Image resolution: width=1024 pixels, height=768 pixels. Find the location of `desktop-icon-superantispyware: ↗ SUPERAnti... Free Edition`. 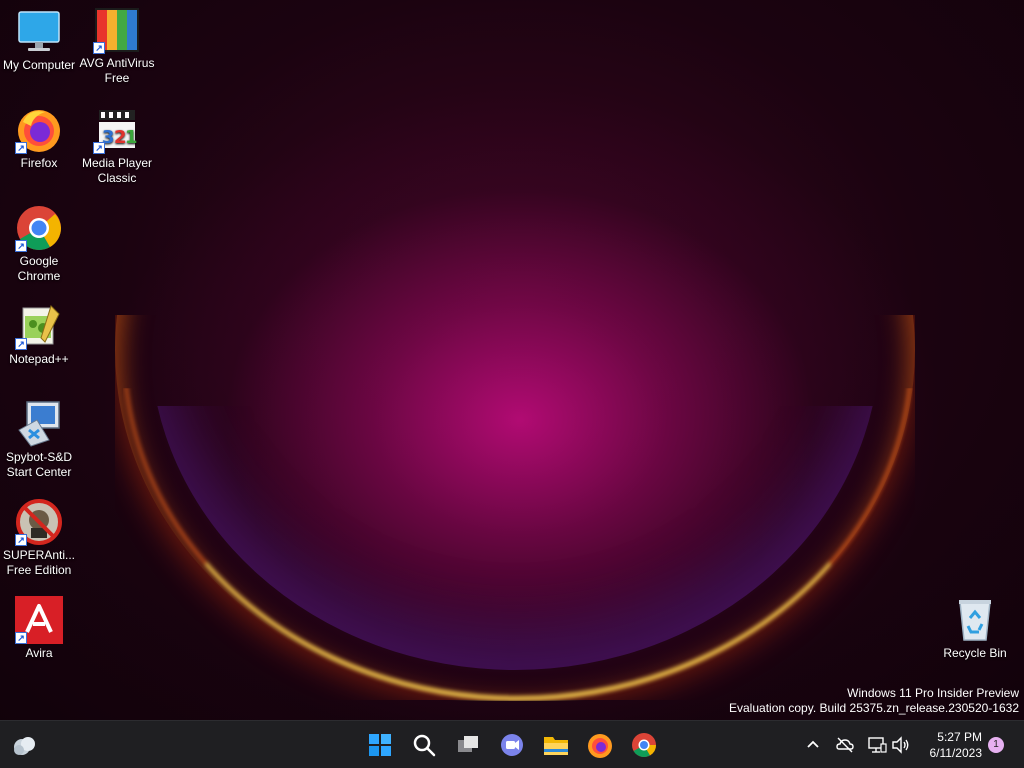

desktop-icon-superantispyware: ↗ SUPERAnti... Free Edition is located at coordinates (39, 538).